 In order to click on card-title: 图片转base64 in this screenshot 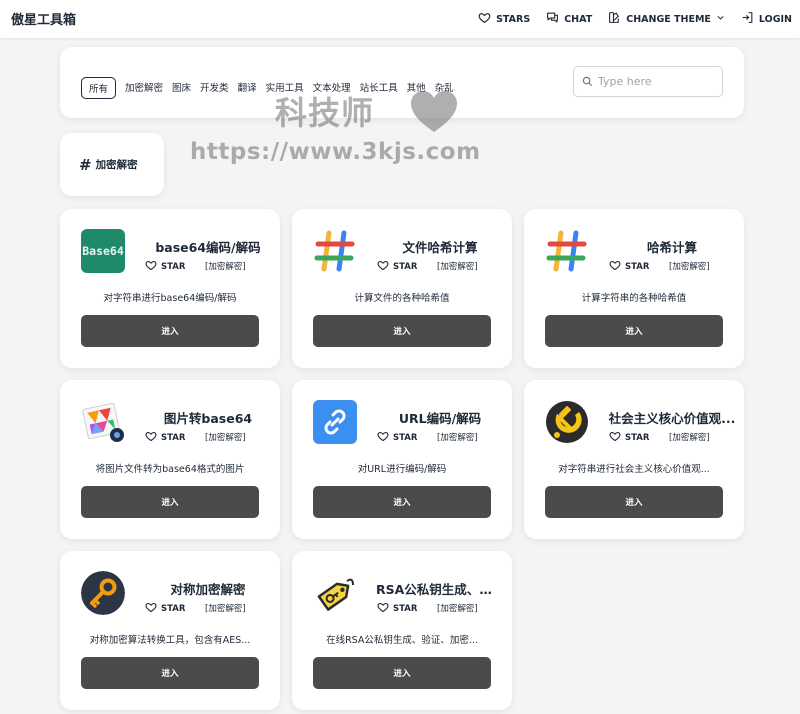, I will do `click(208, 418)`.